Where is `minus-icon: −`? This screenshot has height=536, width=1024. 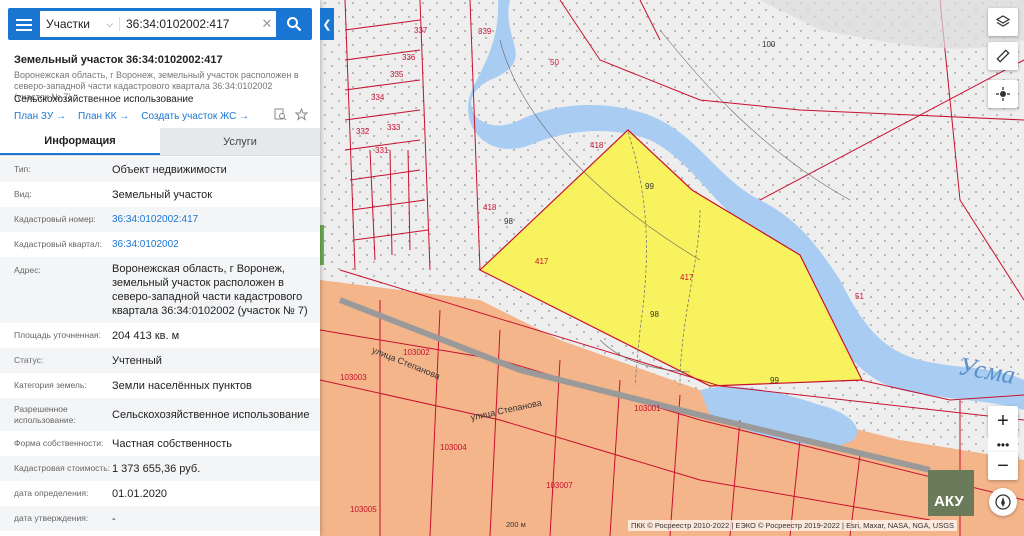
minus-icon: − is located at coordinates (1003, 465).